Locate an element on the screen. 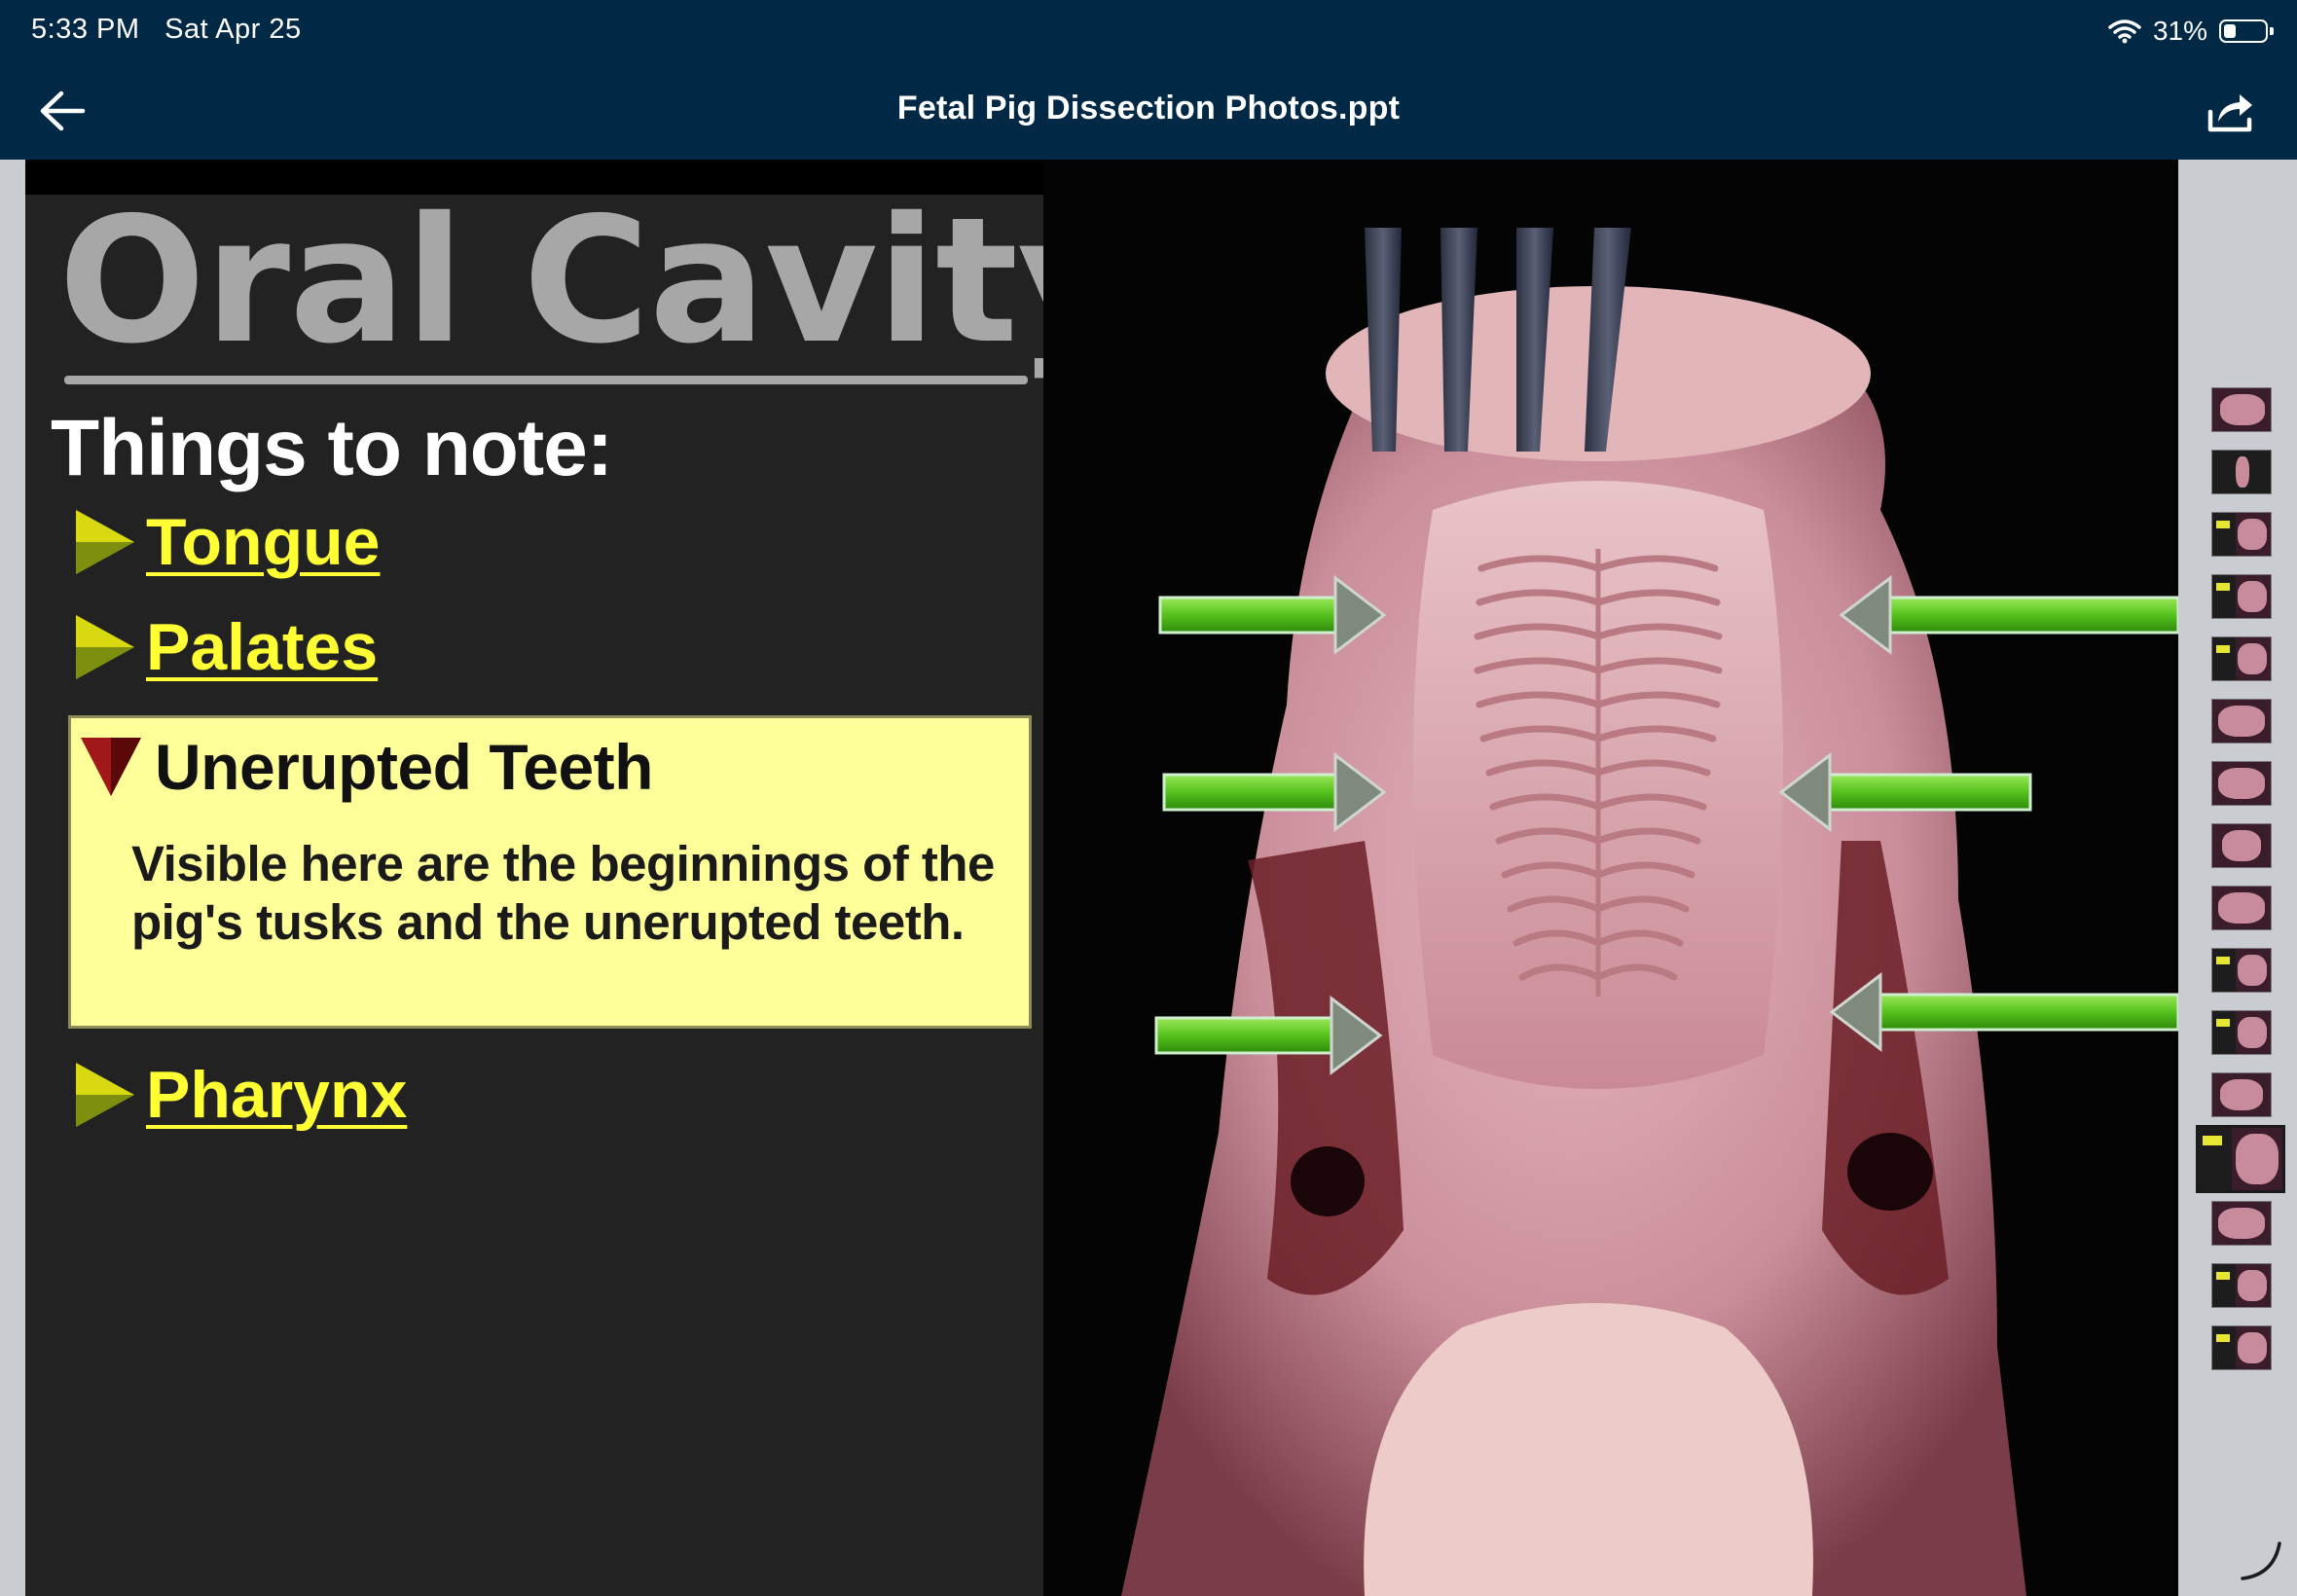  nav-bar: Fetal Pig Dissection Photos.ppt is located at coordinates (1148, 111).